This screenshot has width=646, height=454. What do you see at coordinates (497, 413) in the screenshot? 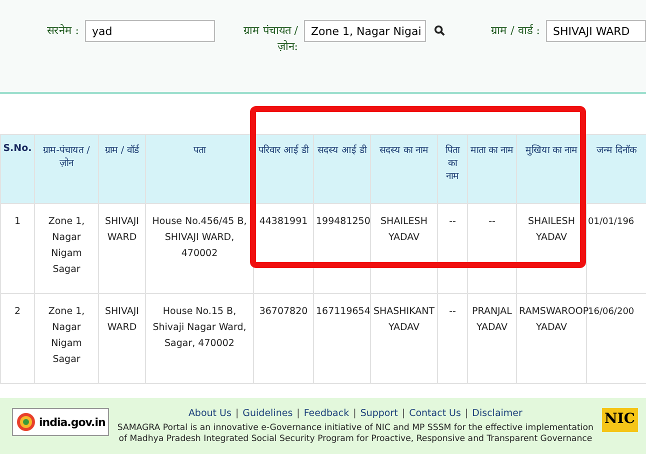
I see `footer-link: Disclaimer` at bounding box center [497, 413].